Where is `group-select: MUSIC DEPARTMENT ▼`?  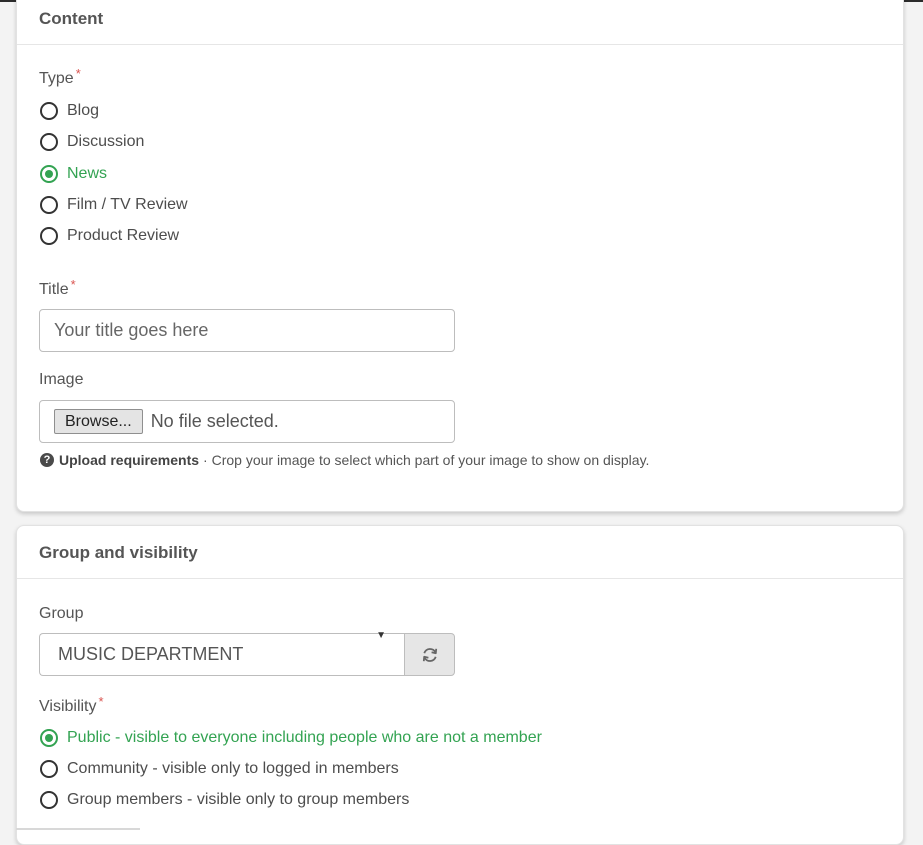
group-select: MUSIC DEPARTMENT ▼ is located at coordinates (221, 653).